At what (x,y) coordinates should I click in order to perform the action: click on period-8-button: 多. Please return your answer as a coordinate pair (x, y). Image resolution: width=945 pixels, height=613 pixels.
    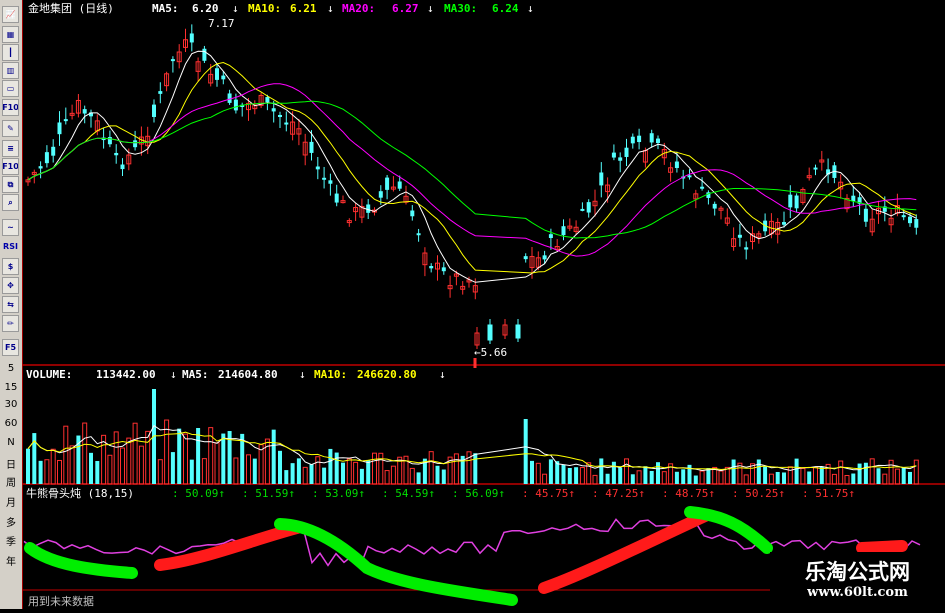
    Looking at the image, I should click on (11, 521).